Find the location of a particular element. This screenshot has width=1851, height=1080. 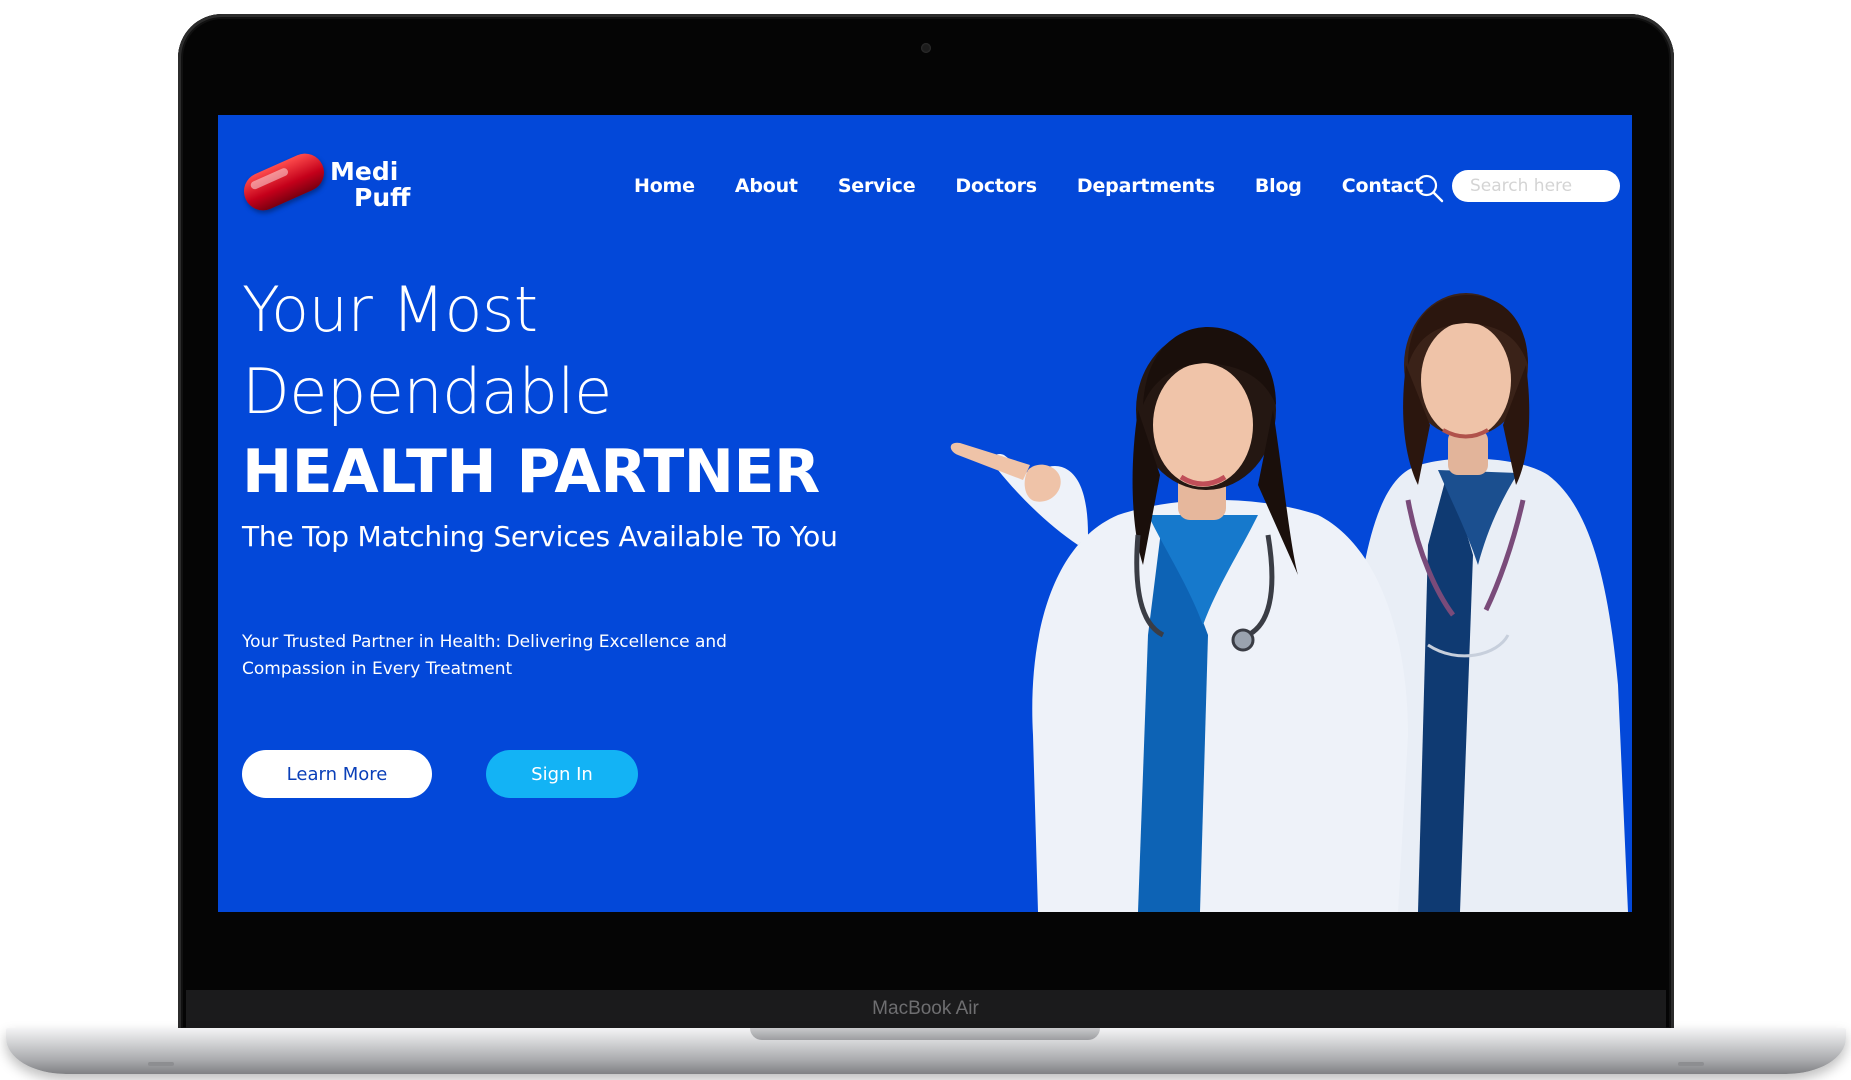

logo: Medi Puff is located at coordinates (324, 182).